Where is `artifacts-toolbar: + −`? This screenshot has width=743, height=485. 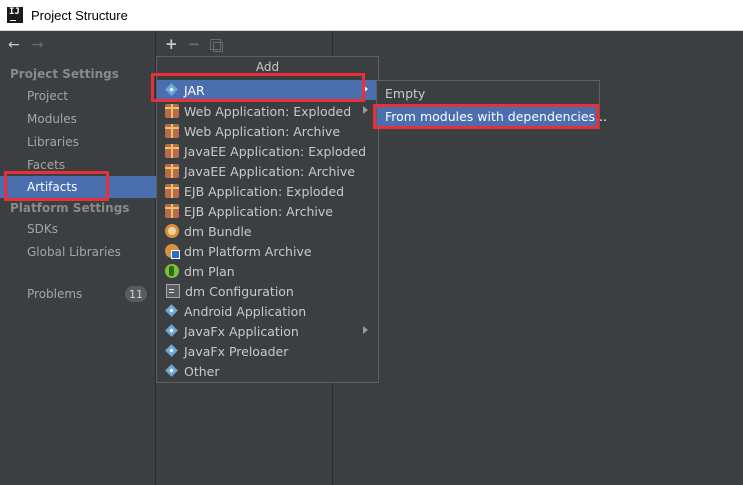
artifacts-toolbar: + − is located at coordinates (244, 44).